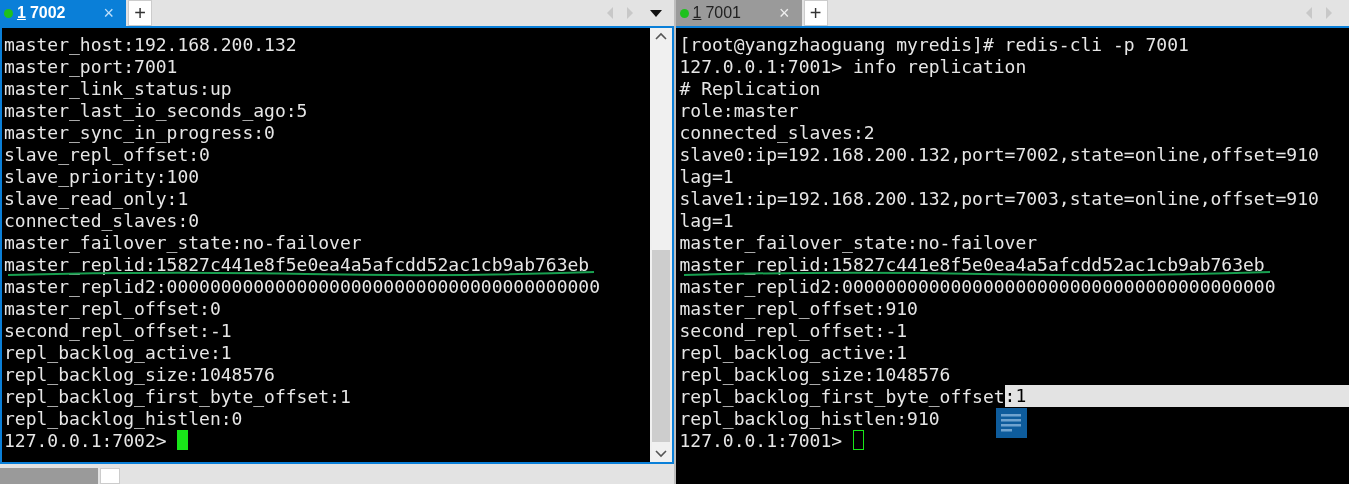  Describe the element at coordinates (112, 309) in the screenshot. I see `terminal-line: master_repl_offset:0` at that location.